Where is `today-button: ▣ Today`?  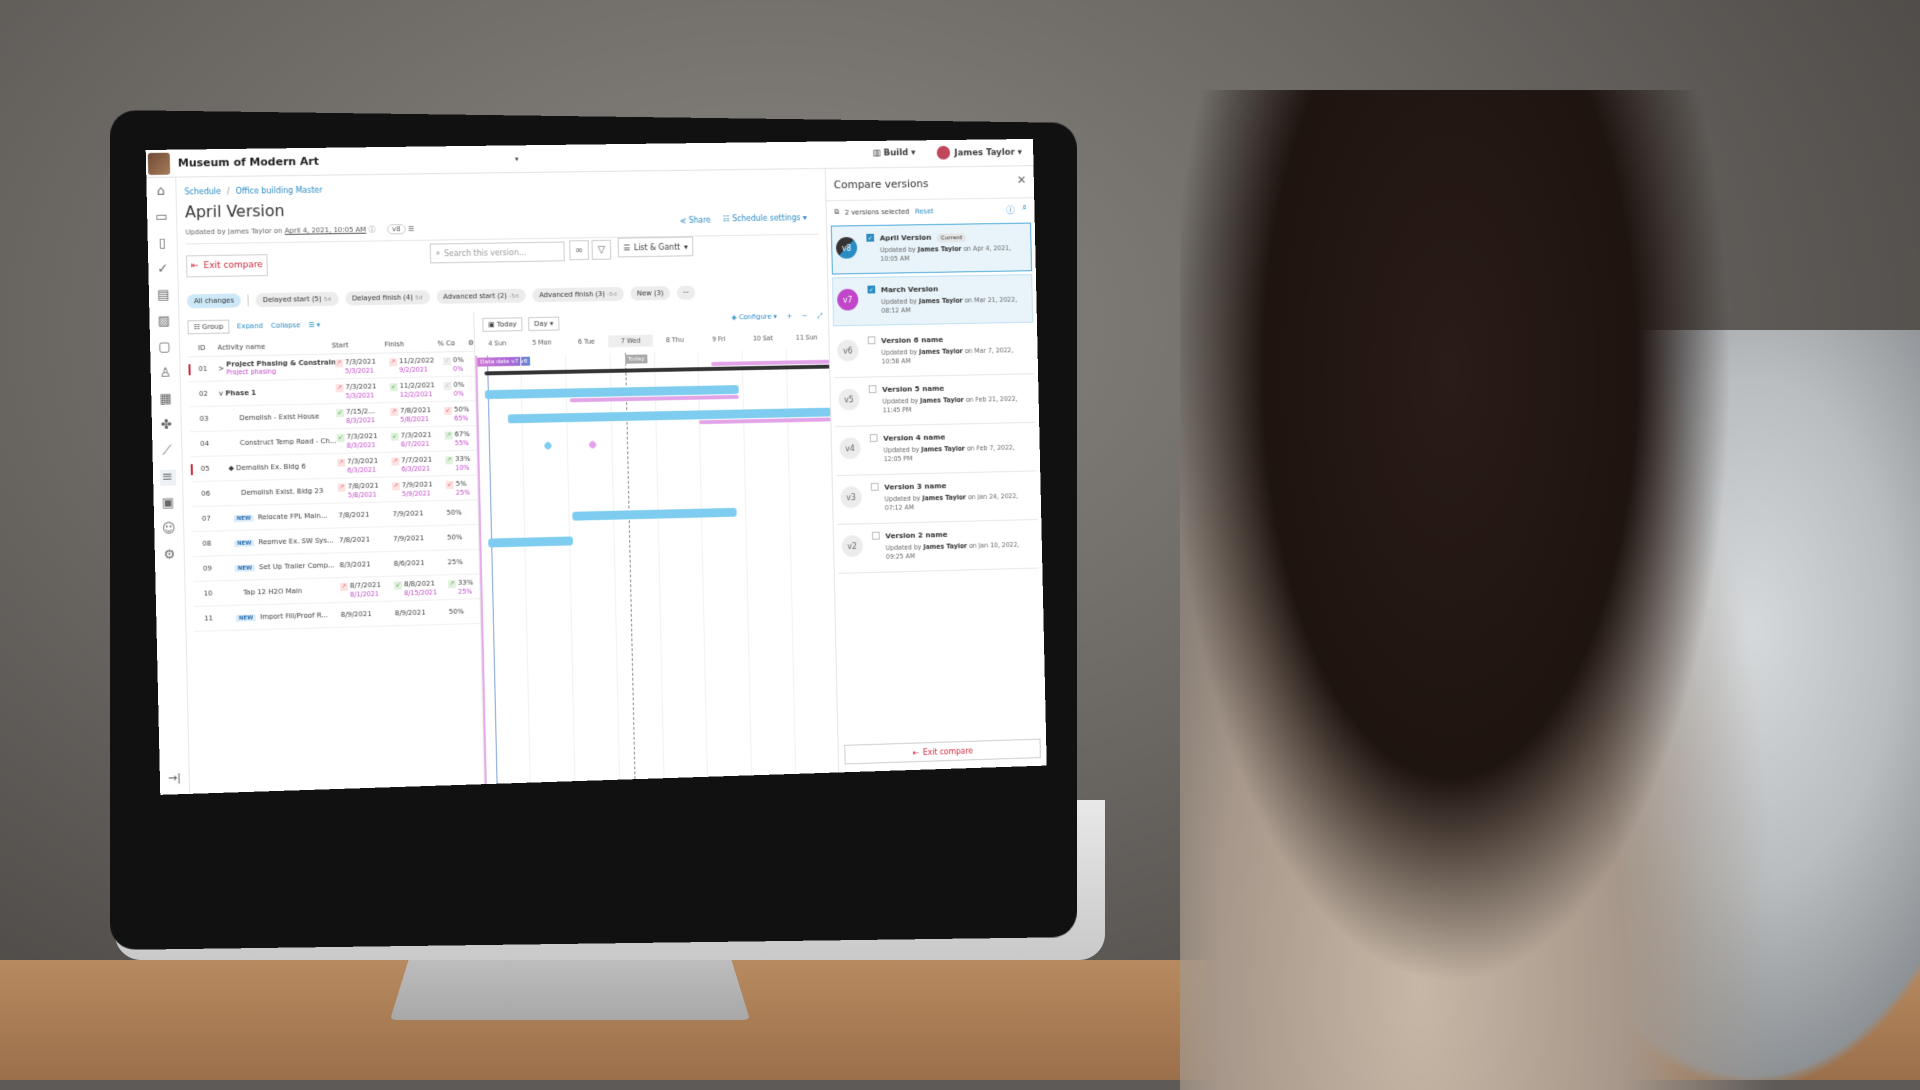
today-button: ▣ Today is located at coordinates (502, 324).